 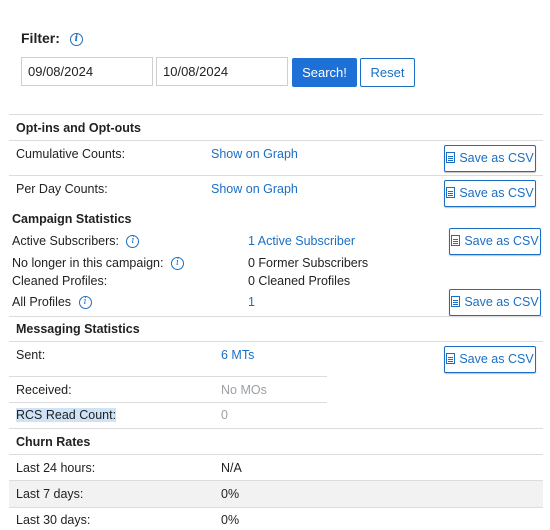 What do you see at coordinates (301, 241) in the screenshot?
I see `active-subscribers-link: 1 Active Subscriber` at bounding box center [301, 241].